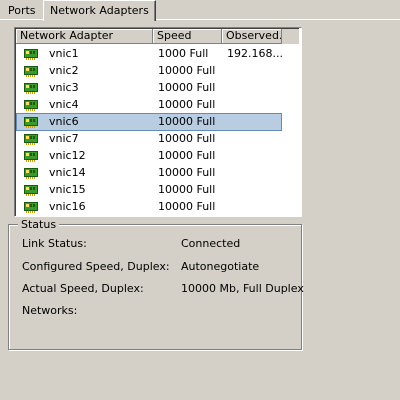  I want to click on actual-speed-label: Actual Speed, Duplex:, so click(83, 288).